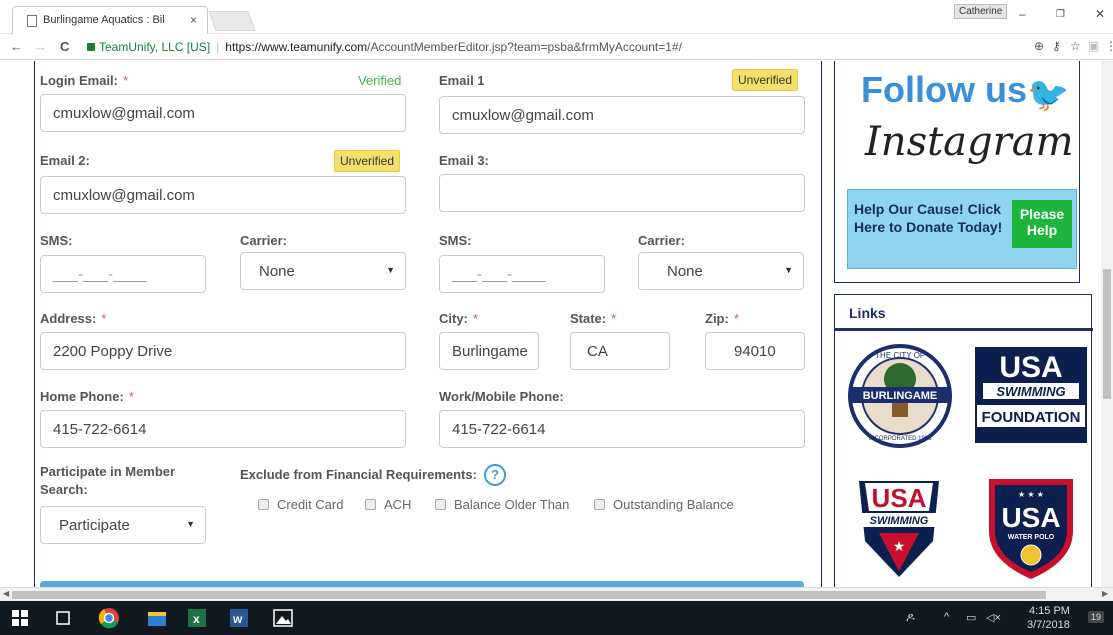 This screenshot has width=1113, height=635. I want to click on vertical-scroll-thumb, so click(1107, 334).